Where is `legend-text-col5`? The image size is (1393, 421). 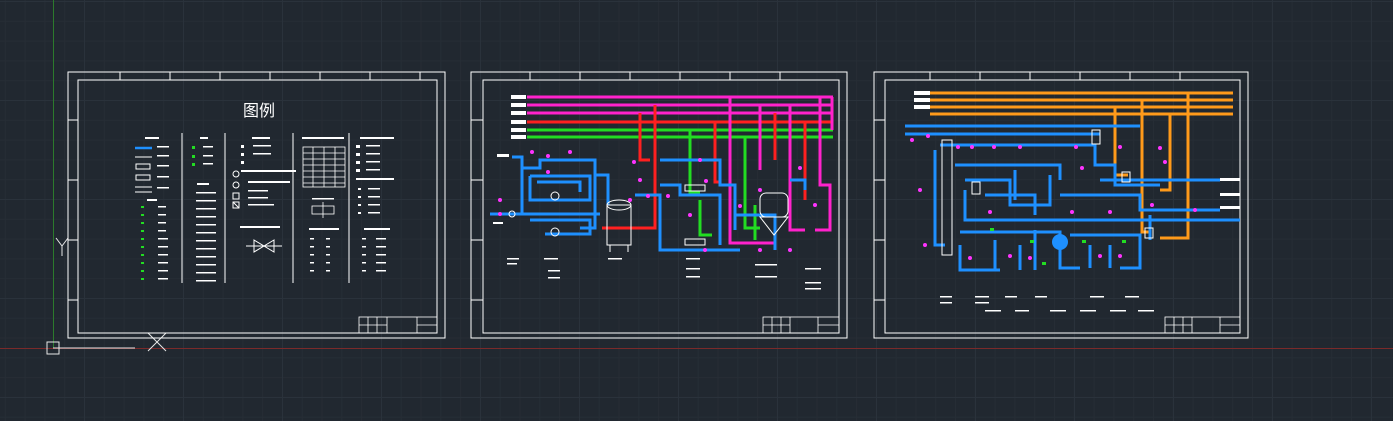 legend-text-col5 is located at coordinates (375, 204).